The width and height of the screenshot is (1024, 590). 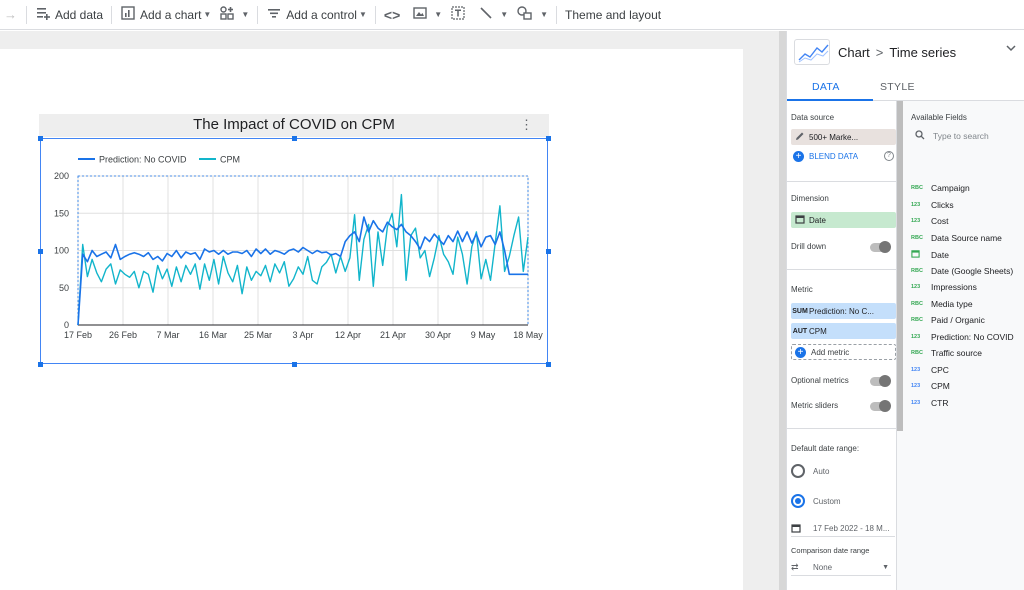 I want to click on add-icon: +, so click(x=798, y=156).